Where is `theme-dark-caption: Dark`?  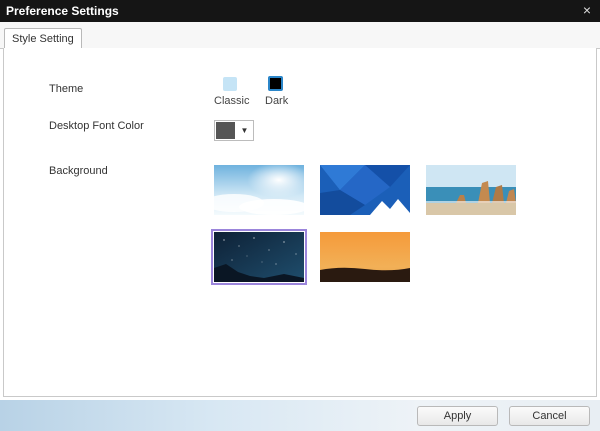 theme-dark-caption: Dark is located at coordinates (277, 101).